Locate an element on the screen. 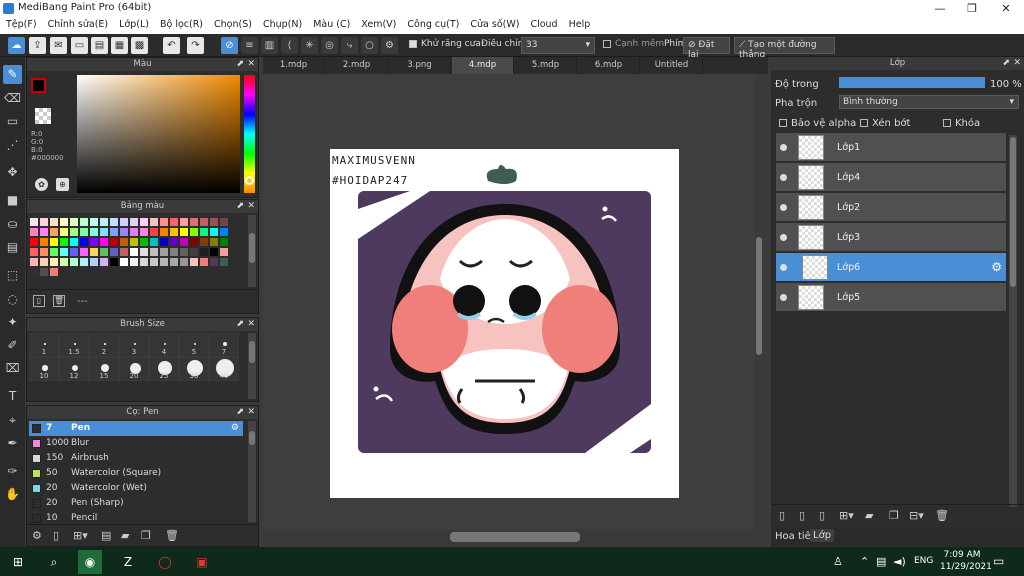 The width and height of the screenshot is (1024, 576). tab-6: 6.mdp is located at coordinates (609, 65).